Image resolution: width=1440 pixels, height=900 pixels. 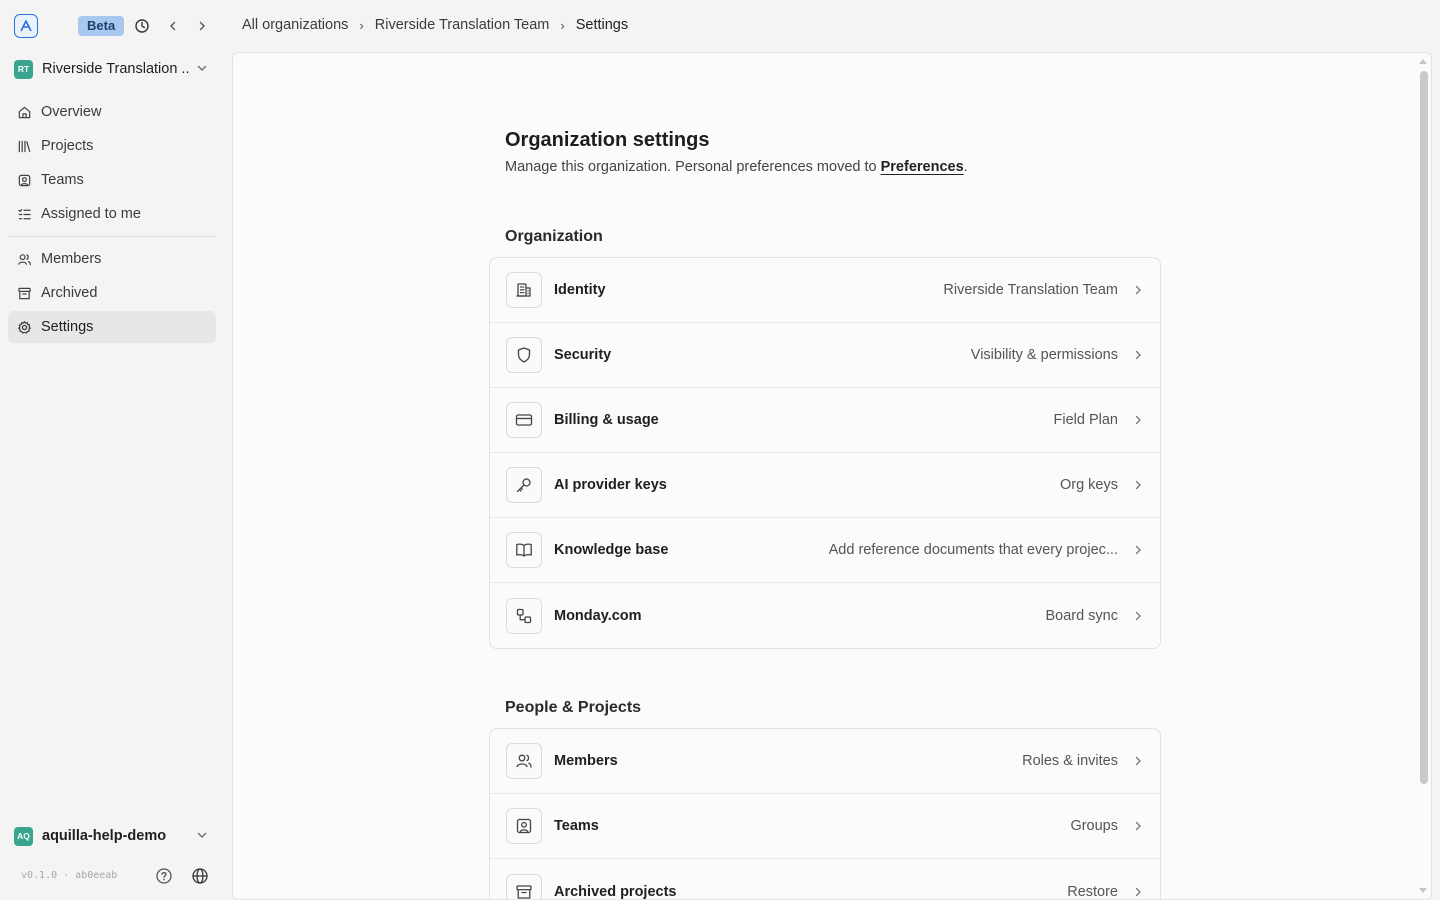 I want to click on settings-row-billing-usage: Billing & usage Field Plan, so click(x=825, y=420).